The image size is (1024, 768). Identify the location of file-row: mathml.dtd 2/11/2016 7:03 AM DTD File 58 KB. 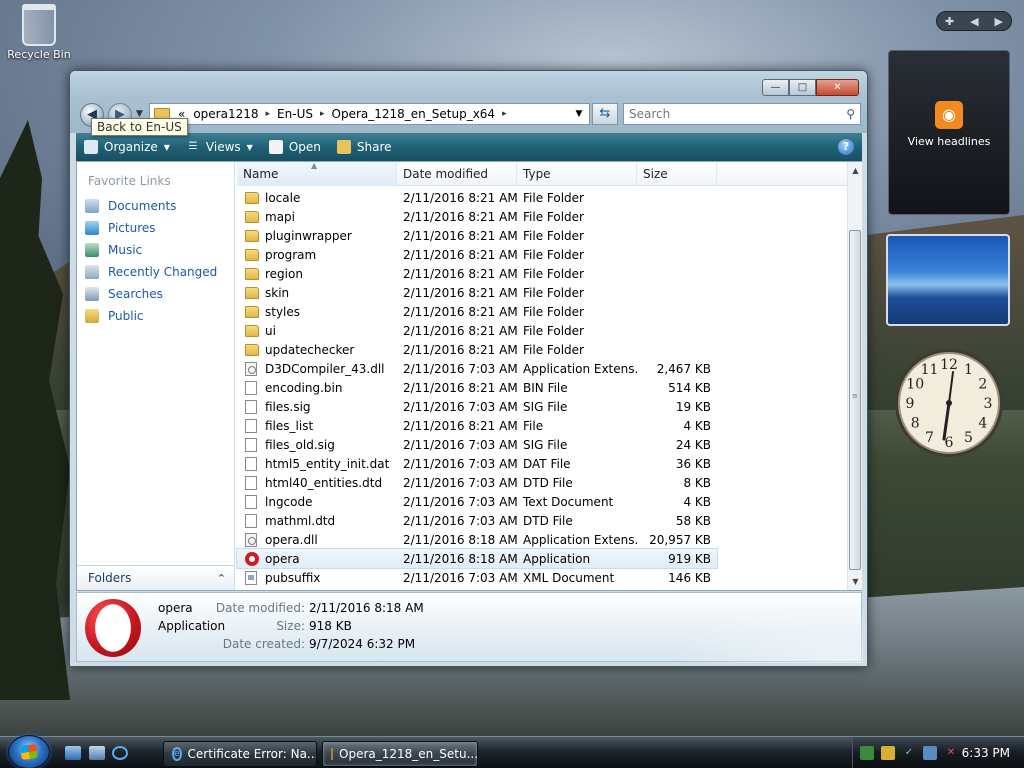
(477, 520).